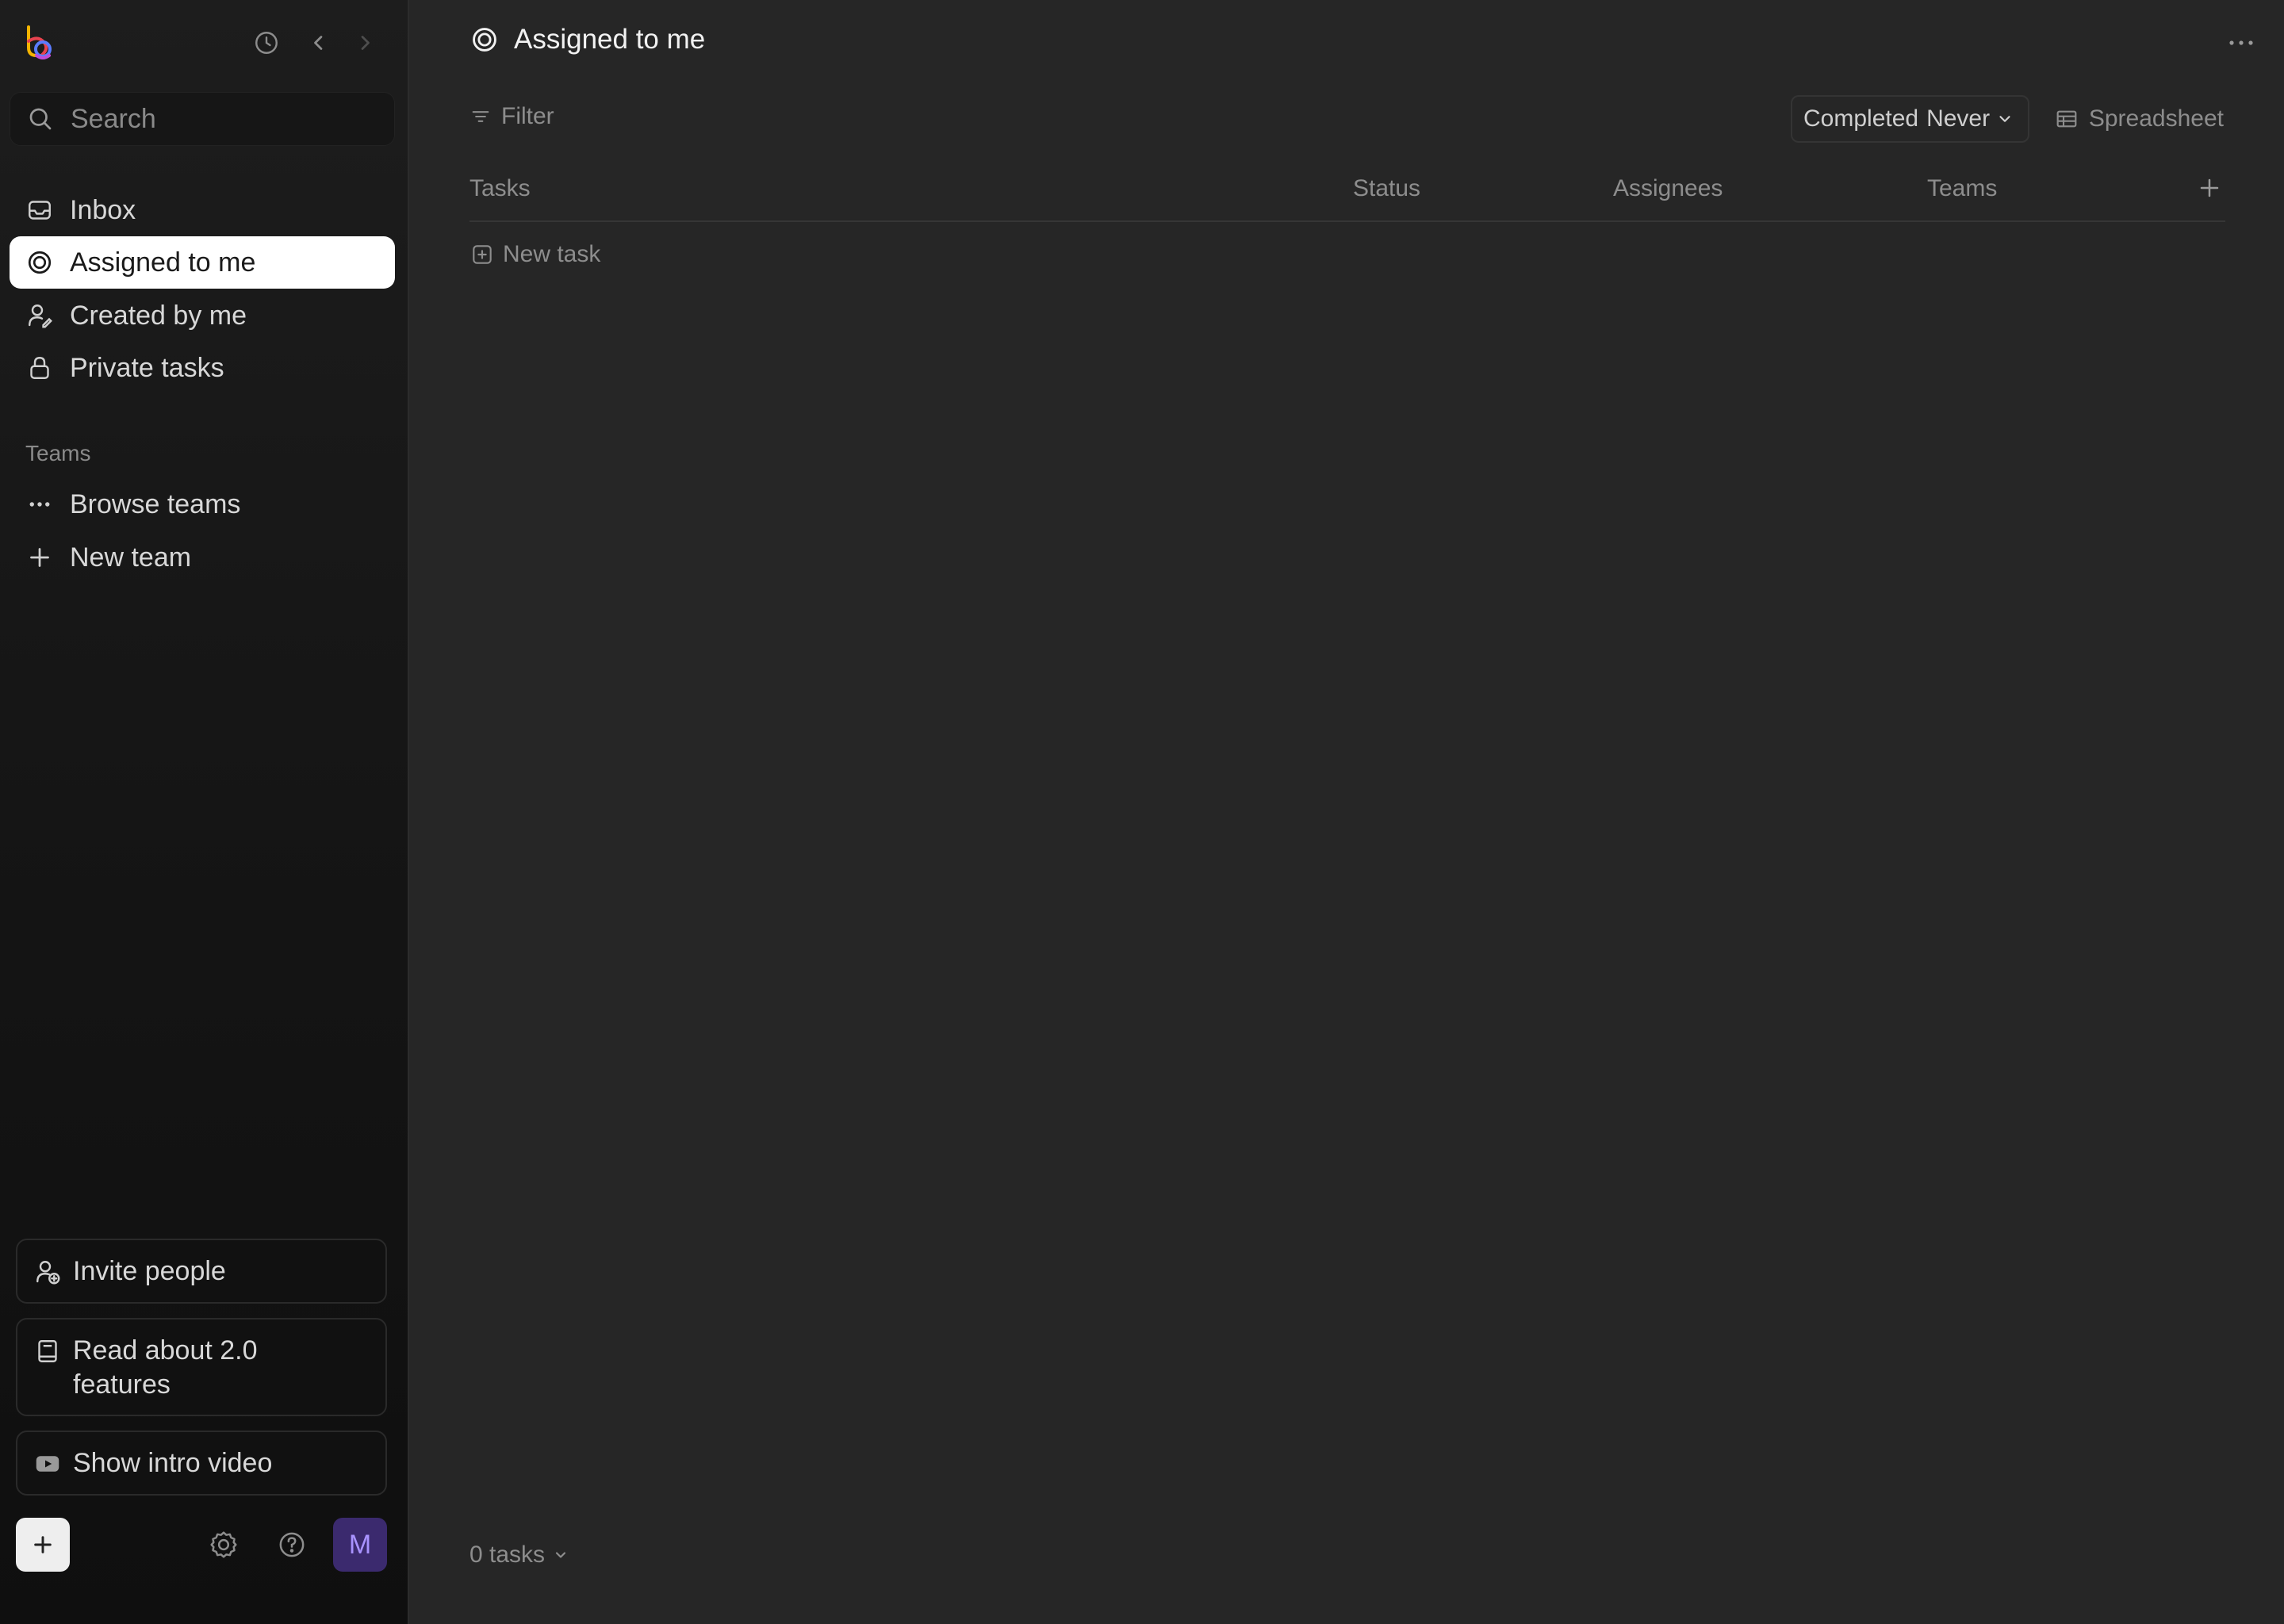  Describe the element at coordinates (219, 119) in the screenshot. I see `search-input` at that location.